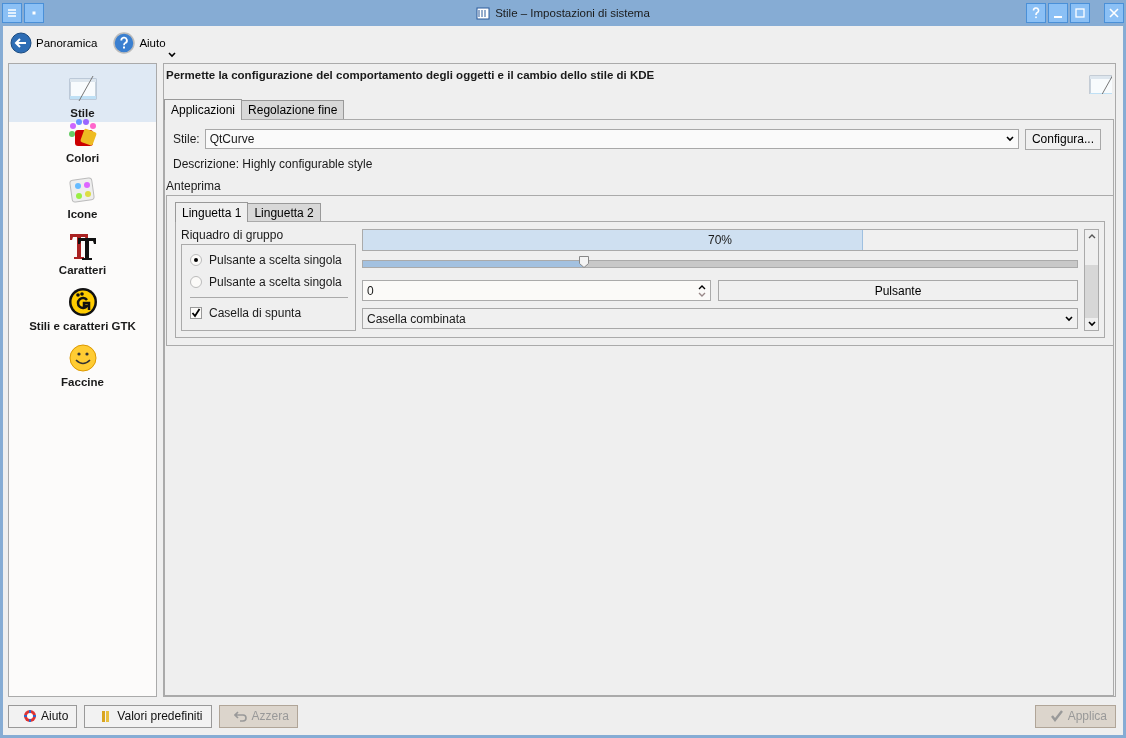 This screenshot has height=738, width=1126. Describe the element at coordinates (212, 212) in the screenshot. I see `tab: Linguetta 1` at that location.